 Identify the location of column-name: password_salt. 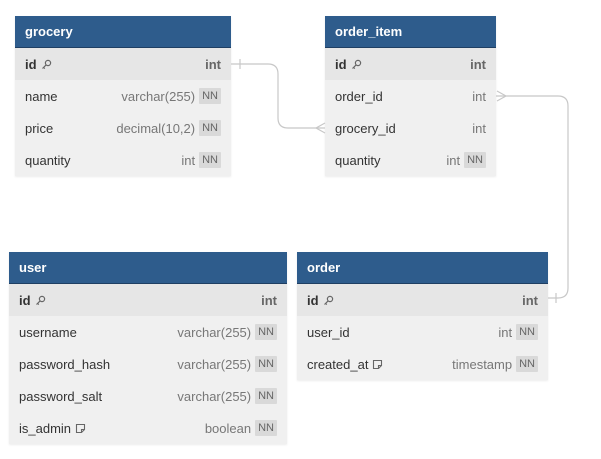
(61, 396).